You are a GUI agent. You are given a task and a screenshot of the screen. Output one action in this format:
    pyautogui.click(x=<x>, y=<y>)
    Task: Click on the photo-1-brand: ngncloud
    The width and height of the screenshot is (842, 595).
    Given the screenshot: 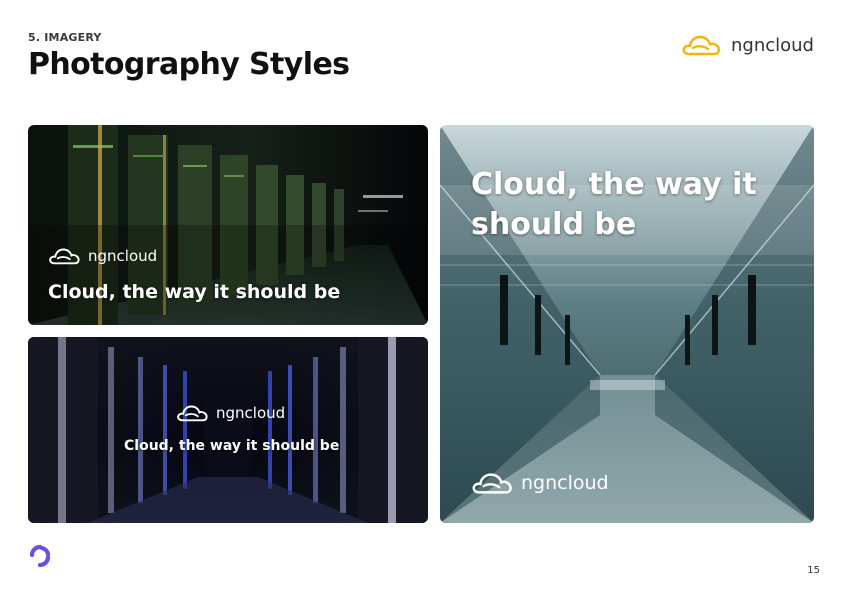 What is the action you would take?
    pyautogui.click(x=102, y=256)
    